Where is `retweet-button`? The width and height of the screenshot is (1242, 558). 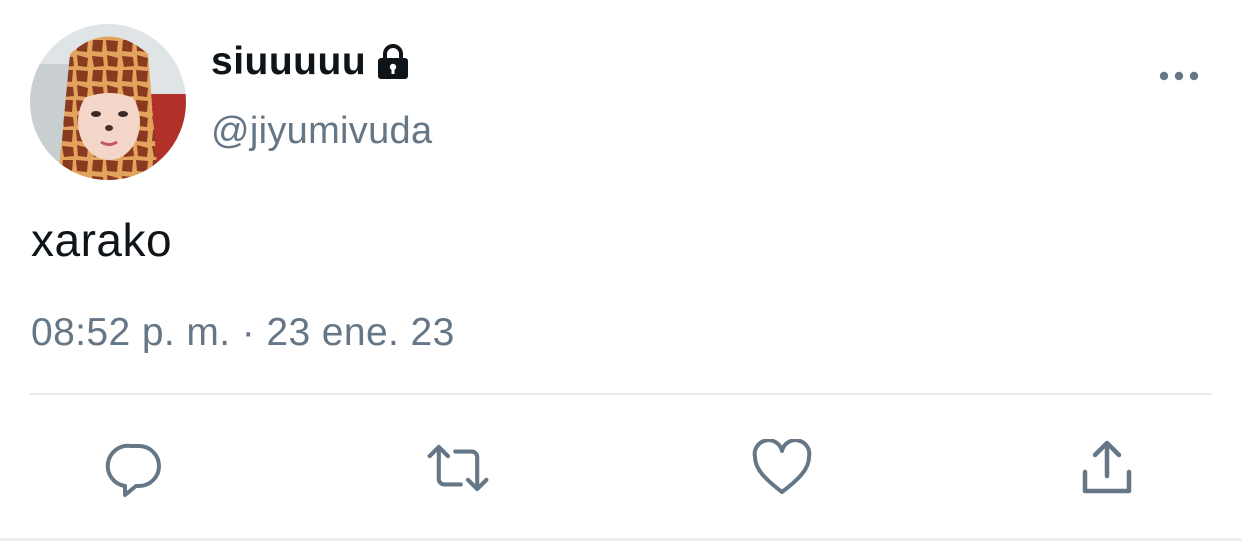
retweet-button is located at coordinates (458, 468).